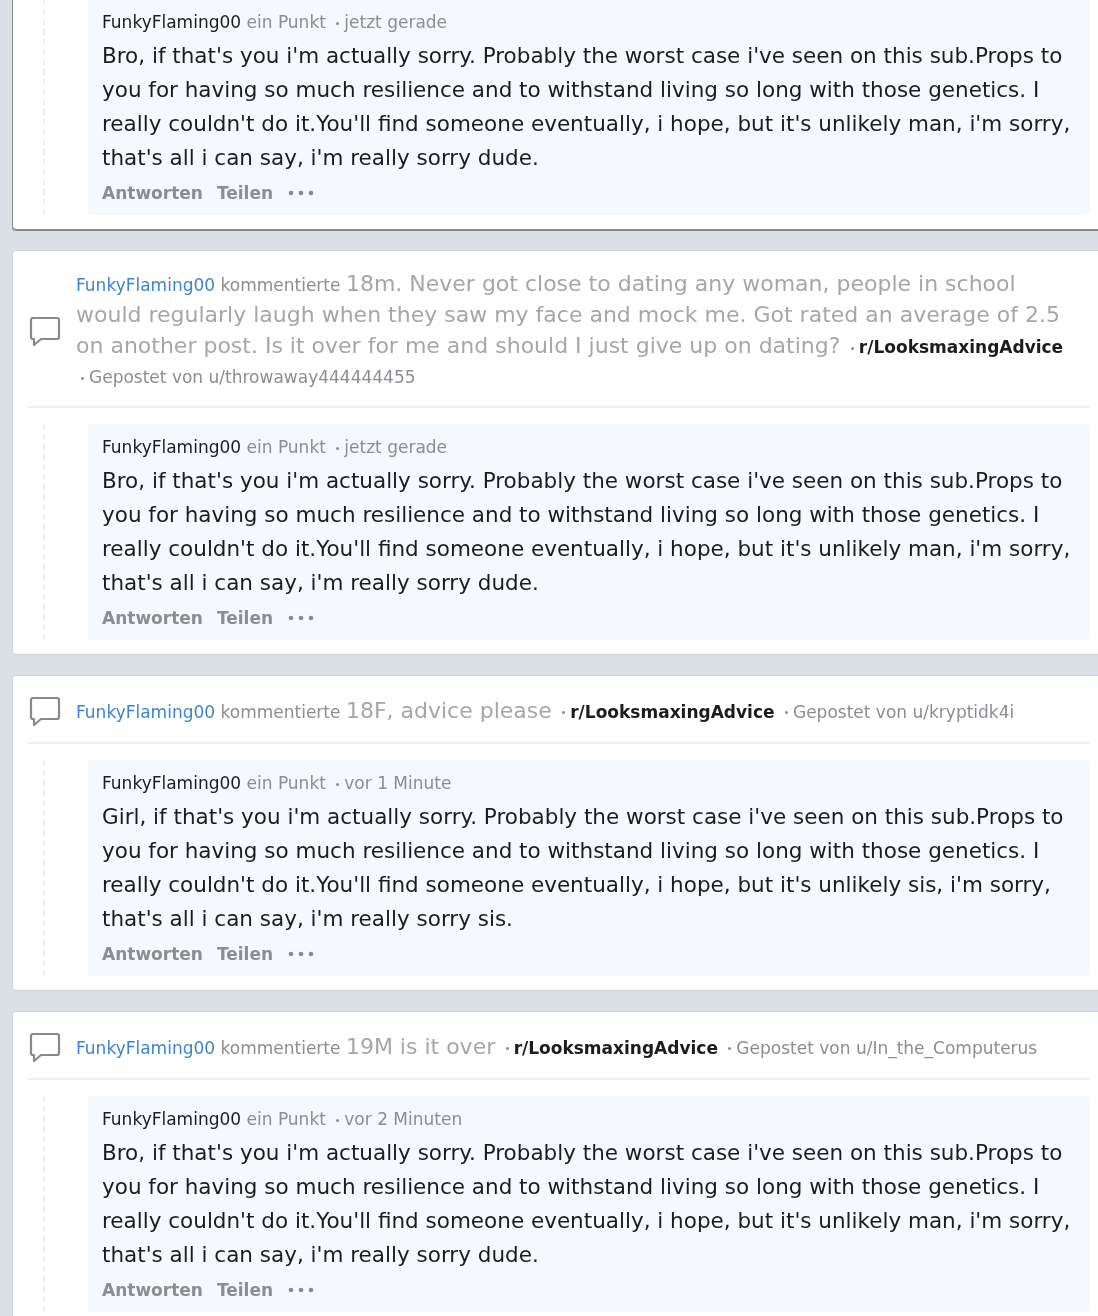  I want to click on timestamp: vor 1 Minute, so click(398, 783).